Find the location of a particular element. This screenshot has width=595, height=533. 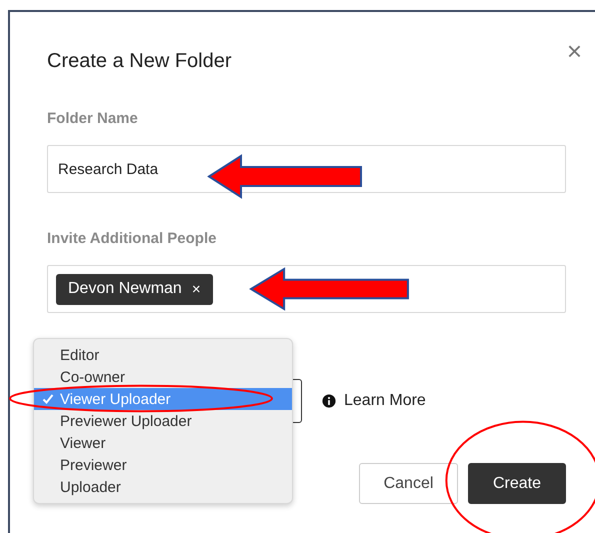

remove-button: × is located at coordinates (196, 289).